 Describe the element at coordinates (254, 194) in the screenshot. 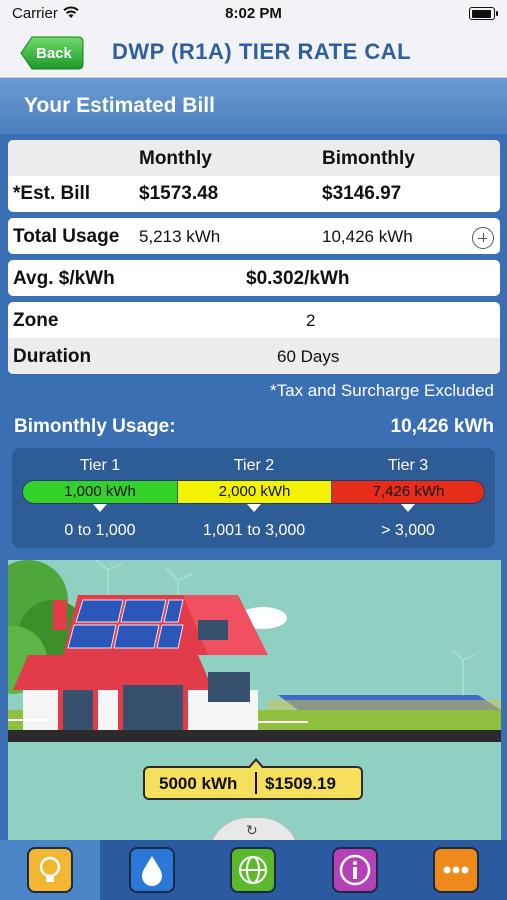

I see `est-bill-row: *Est. Bill $1573.48 $3146.97` at that location.